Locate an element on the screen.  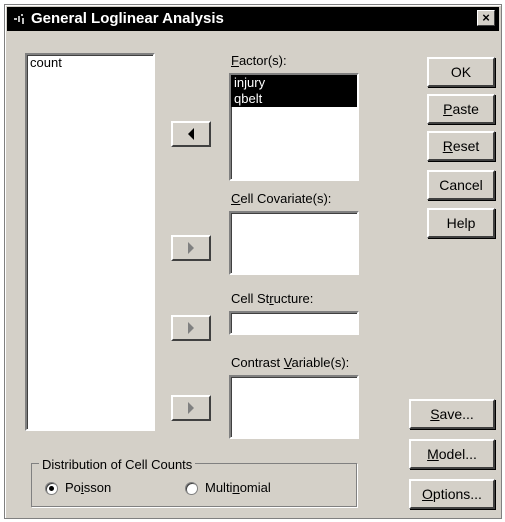
list-item: qbelt is located at coordinates (294, 99).